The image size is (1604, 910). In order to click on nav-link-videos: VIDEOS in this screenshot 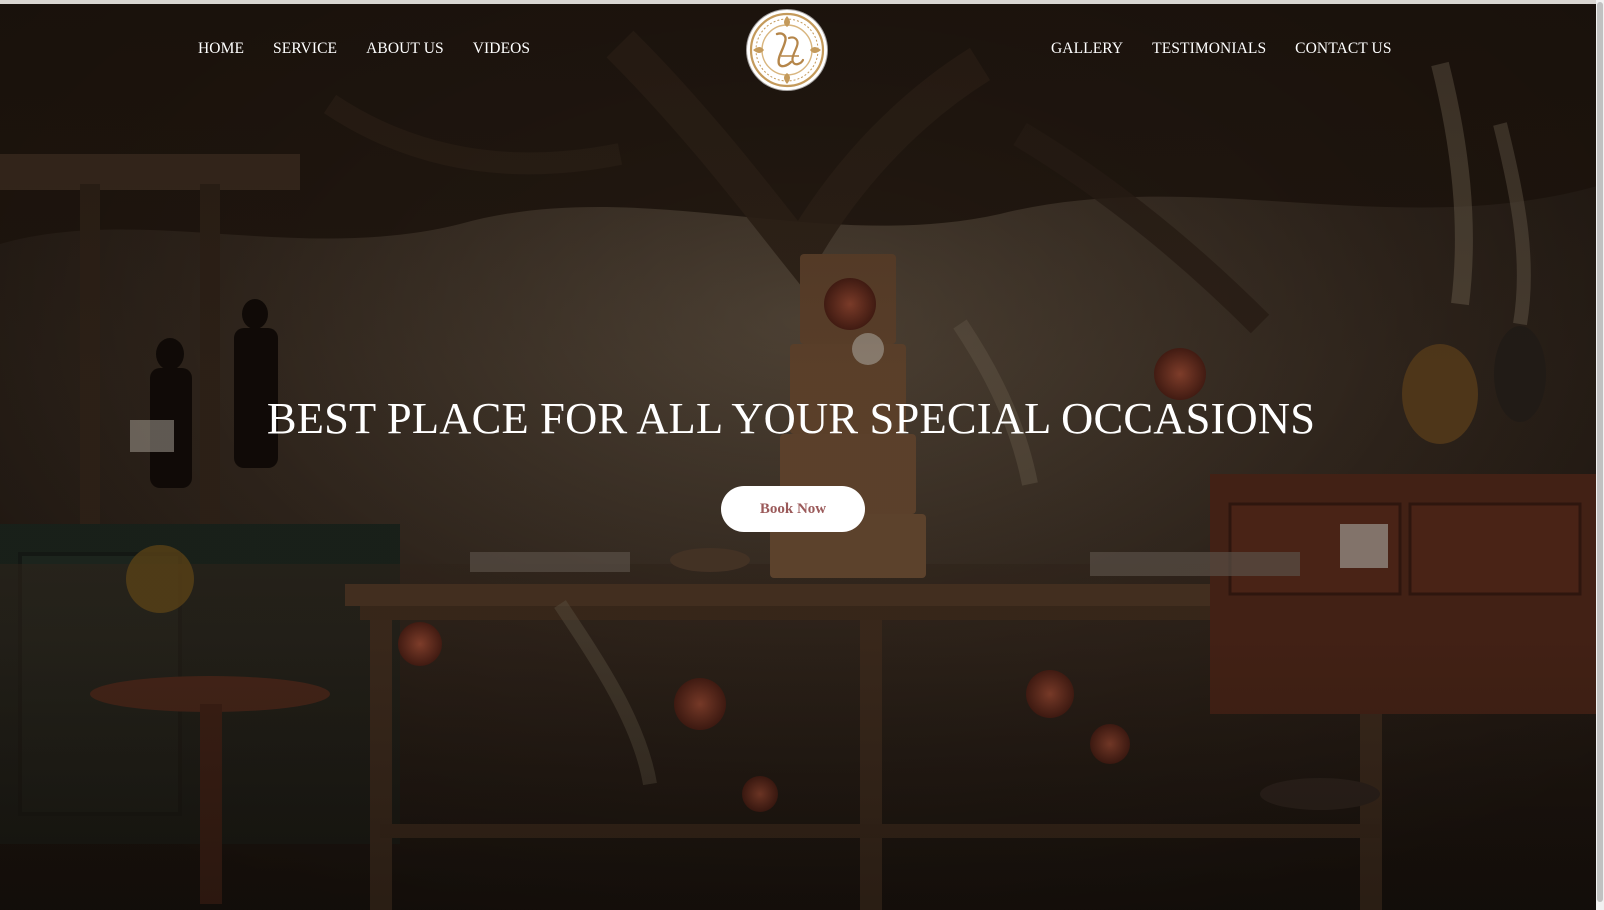, I will do `click(501, 49)`.